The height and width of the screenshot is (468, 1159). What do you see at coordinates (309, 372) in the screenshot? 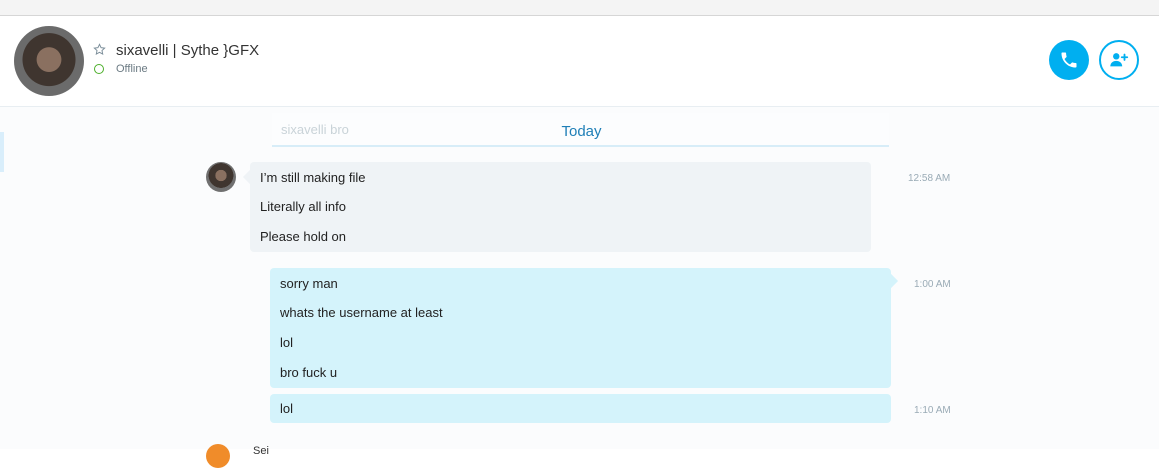
I see `message-text: bro fuck u` at bounding box center [309, 372].